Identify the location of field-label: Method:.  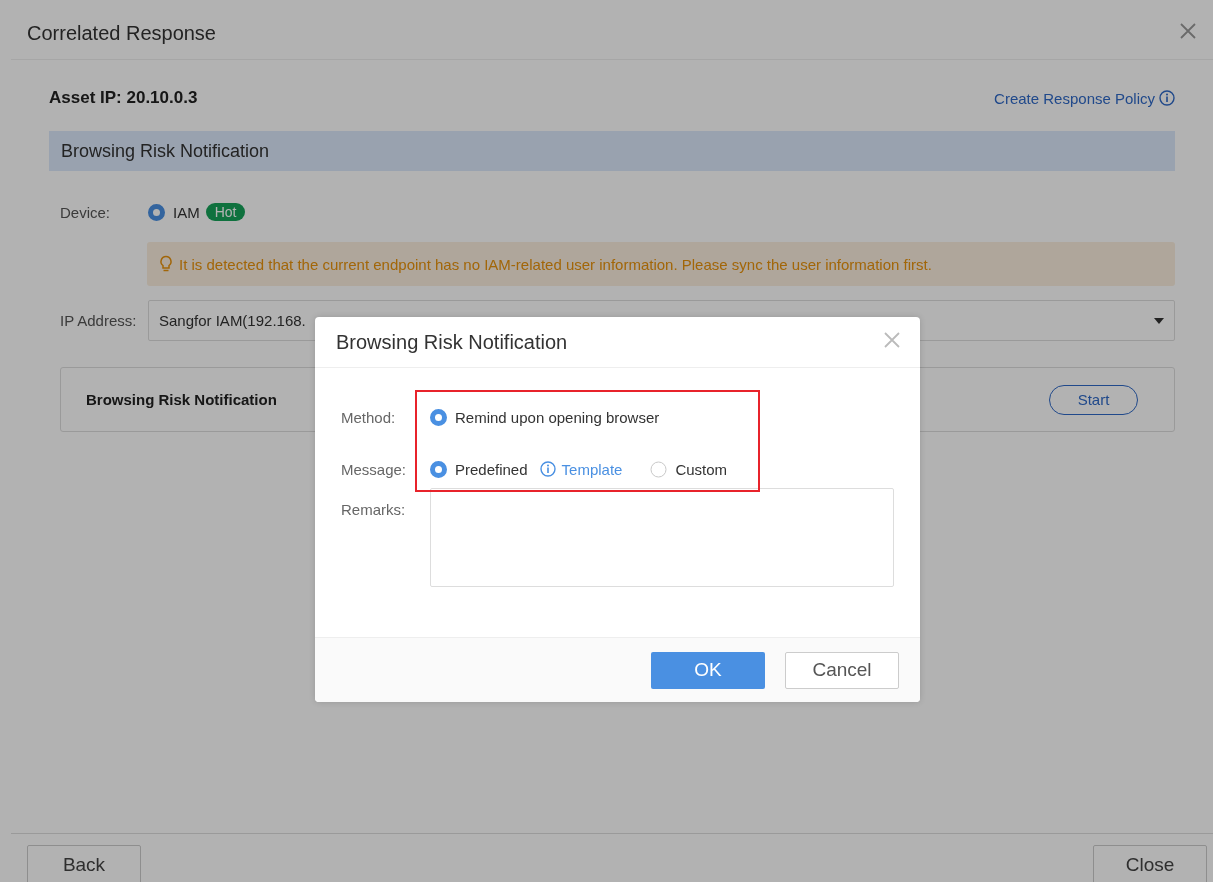
(369, 417).